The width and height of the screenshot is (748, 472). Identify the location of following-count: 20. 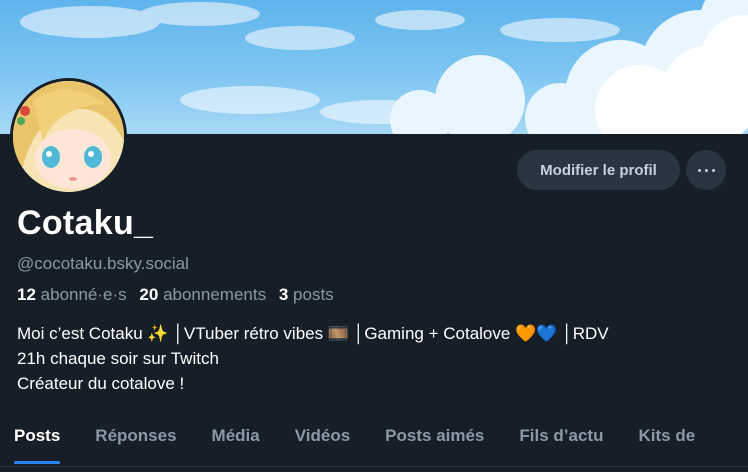
(149, 294).